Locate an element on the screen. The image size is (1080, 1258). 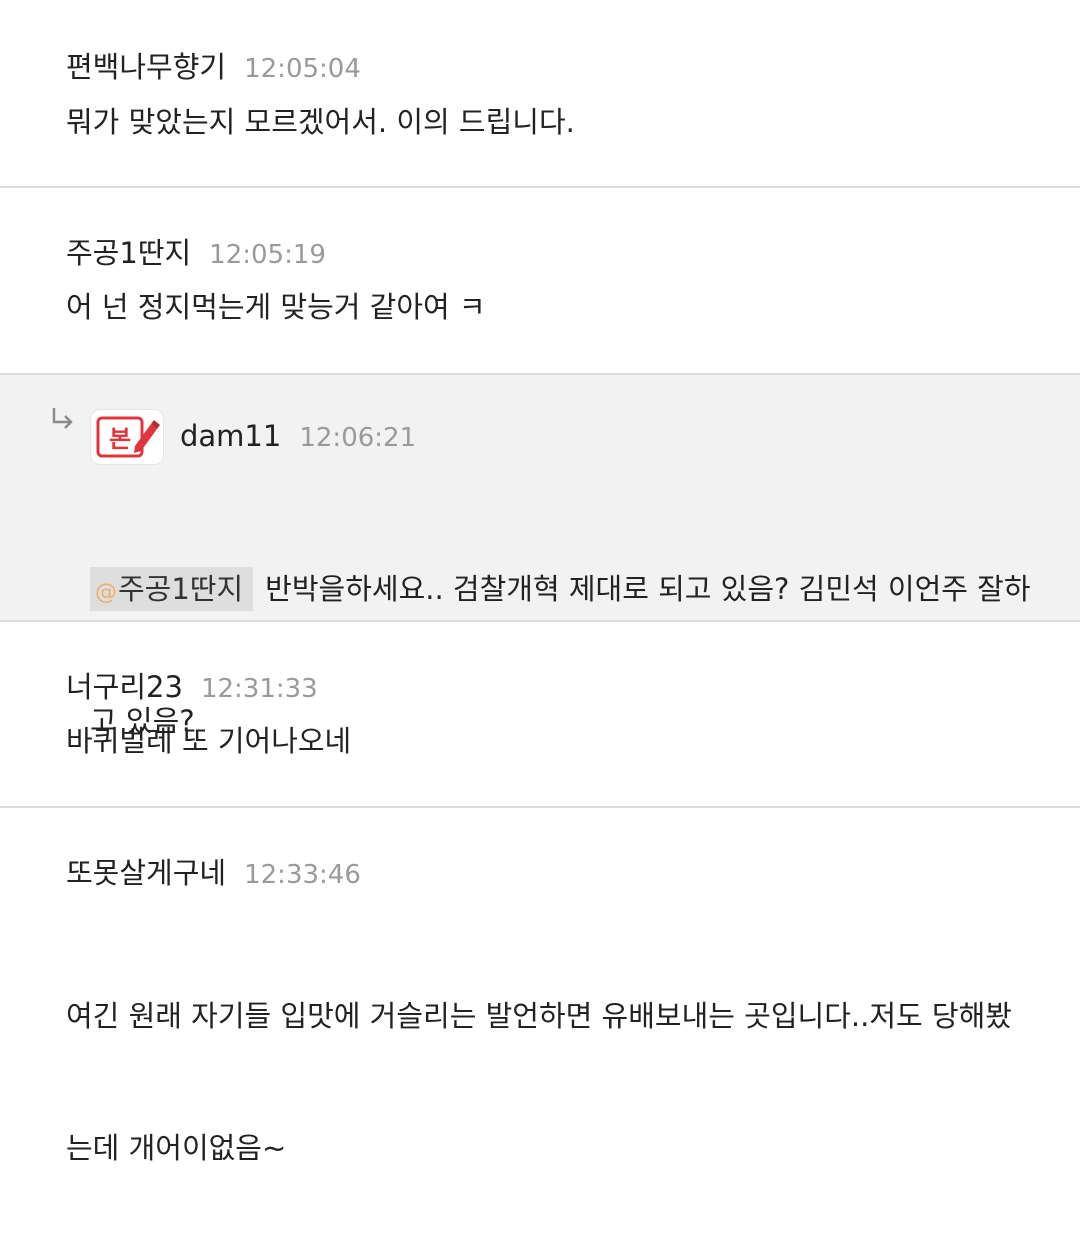
mention-name: 주공1딴지 is located at coordinates (181, 589).